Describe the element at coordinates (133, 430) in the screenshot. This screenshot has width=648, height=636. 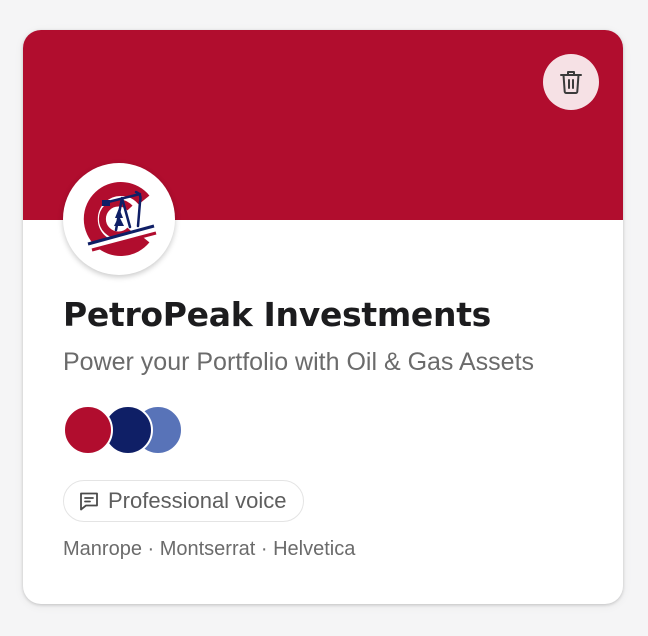
I see `color-palette` at that location.